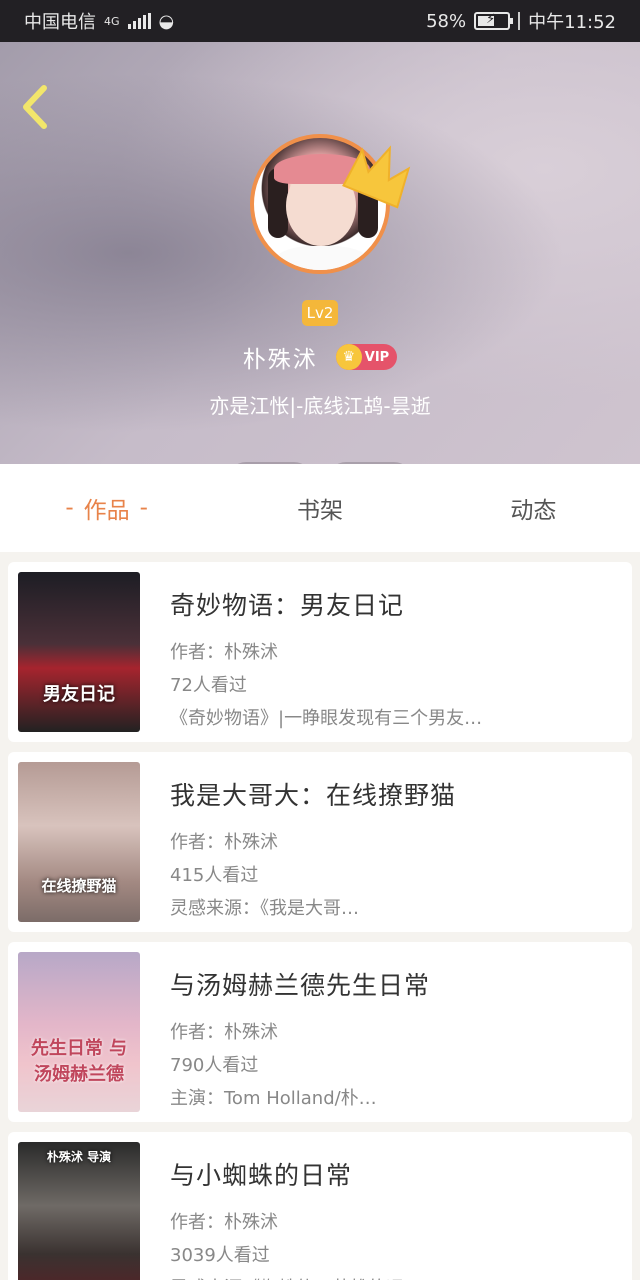 The width and height of the screenshot is (640, 1280). What do you see at coordinates (287, 605) in the screenshot?
I see `book-title: 奇妙物语：男友日记` at bounding box center [287, 605].